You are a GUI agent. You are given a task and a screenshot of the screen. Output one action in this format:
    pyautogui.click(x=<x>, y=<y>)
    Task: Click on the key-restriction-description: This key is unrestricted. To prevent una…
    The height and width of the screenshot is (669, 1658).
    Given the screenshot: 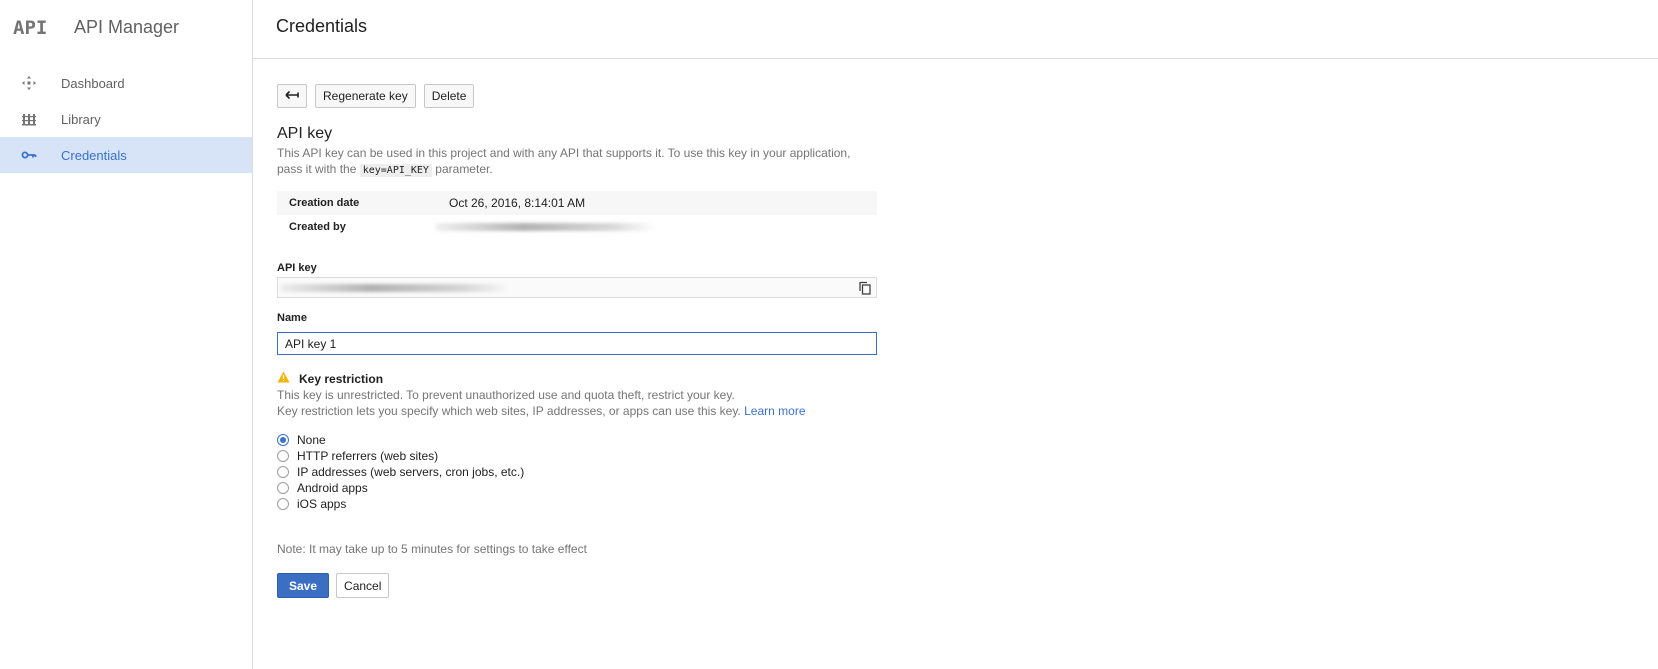 What is the action you would take?
    pyautogui.click(x=541, y=403)
    